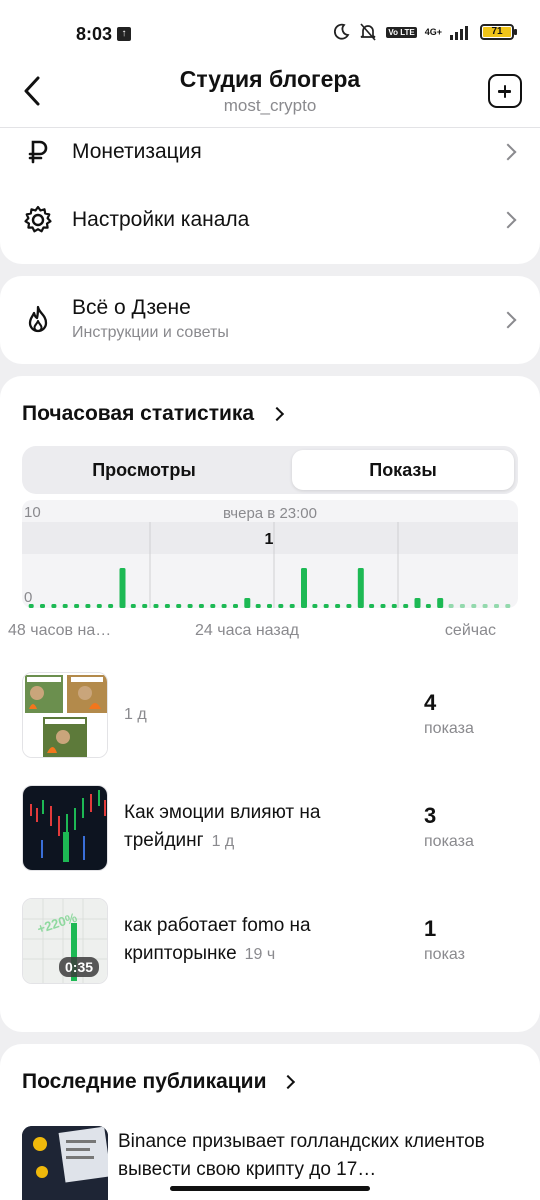 The height and width of the screenshot is (1200, 540). Describe the element at coordinates (269, 539) in the screenshot. I see `chart-tooltip-value: 1` at that location.